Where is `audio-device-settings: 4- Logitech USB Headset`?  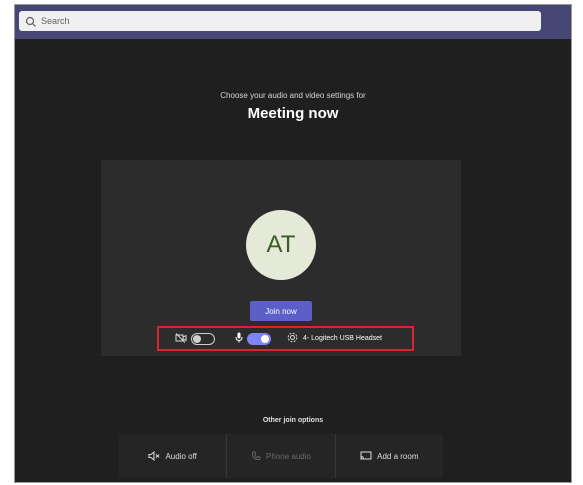
audio-device-settings: 4- Logitech USB Headset is located at coordinates (334, 339).